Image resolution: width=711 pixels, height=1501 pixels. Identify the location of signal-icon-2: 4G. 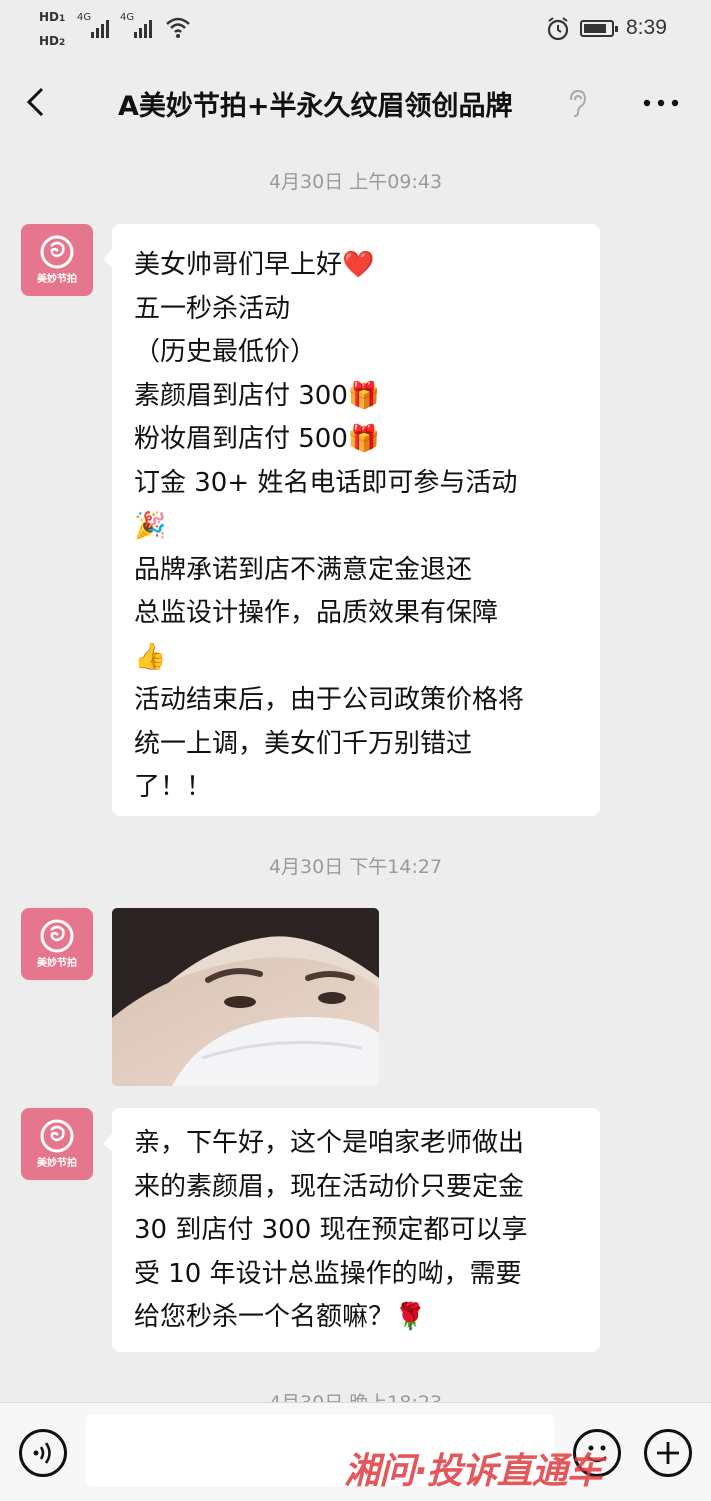
(136, 25).